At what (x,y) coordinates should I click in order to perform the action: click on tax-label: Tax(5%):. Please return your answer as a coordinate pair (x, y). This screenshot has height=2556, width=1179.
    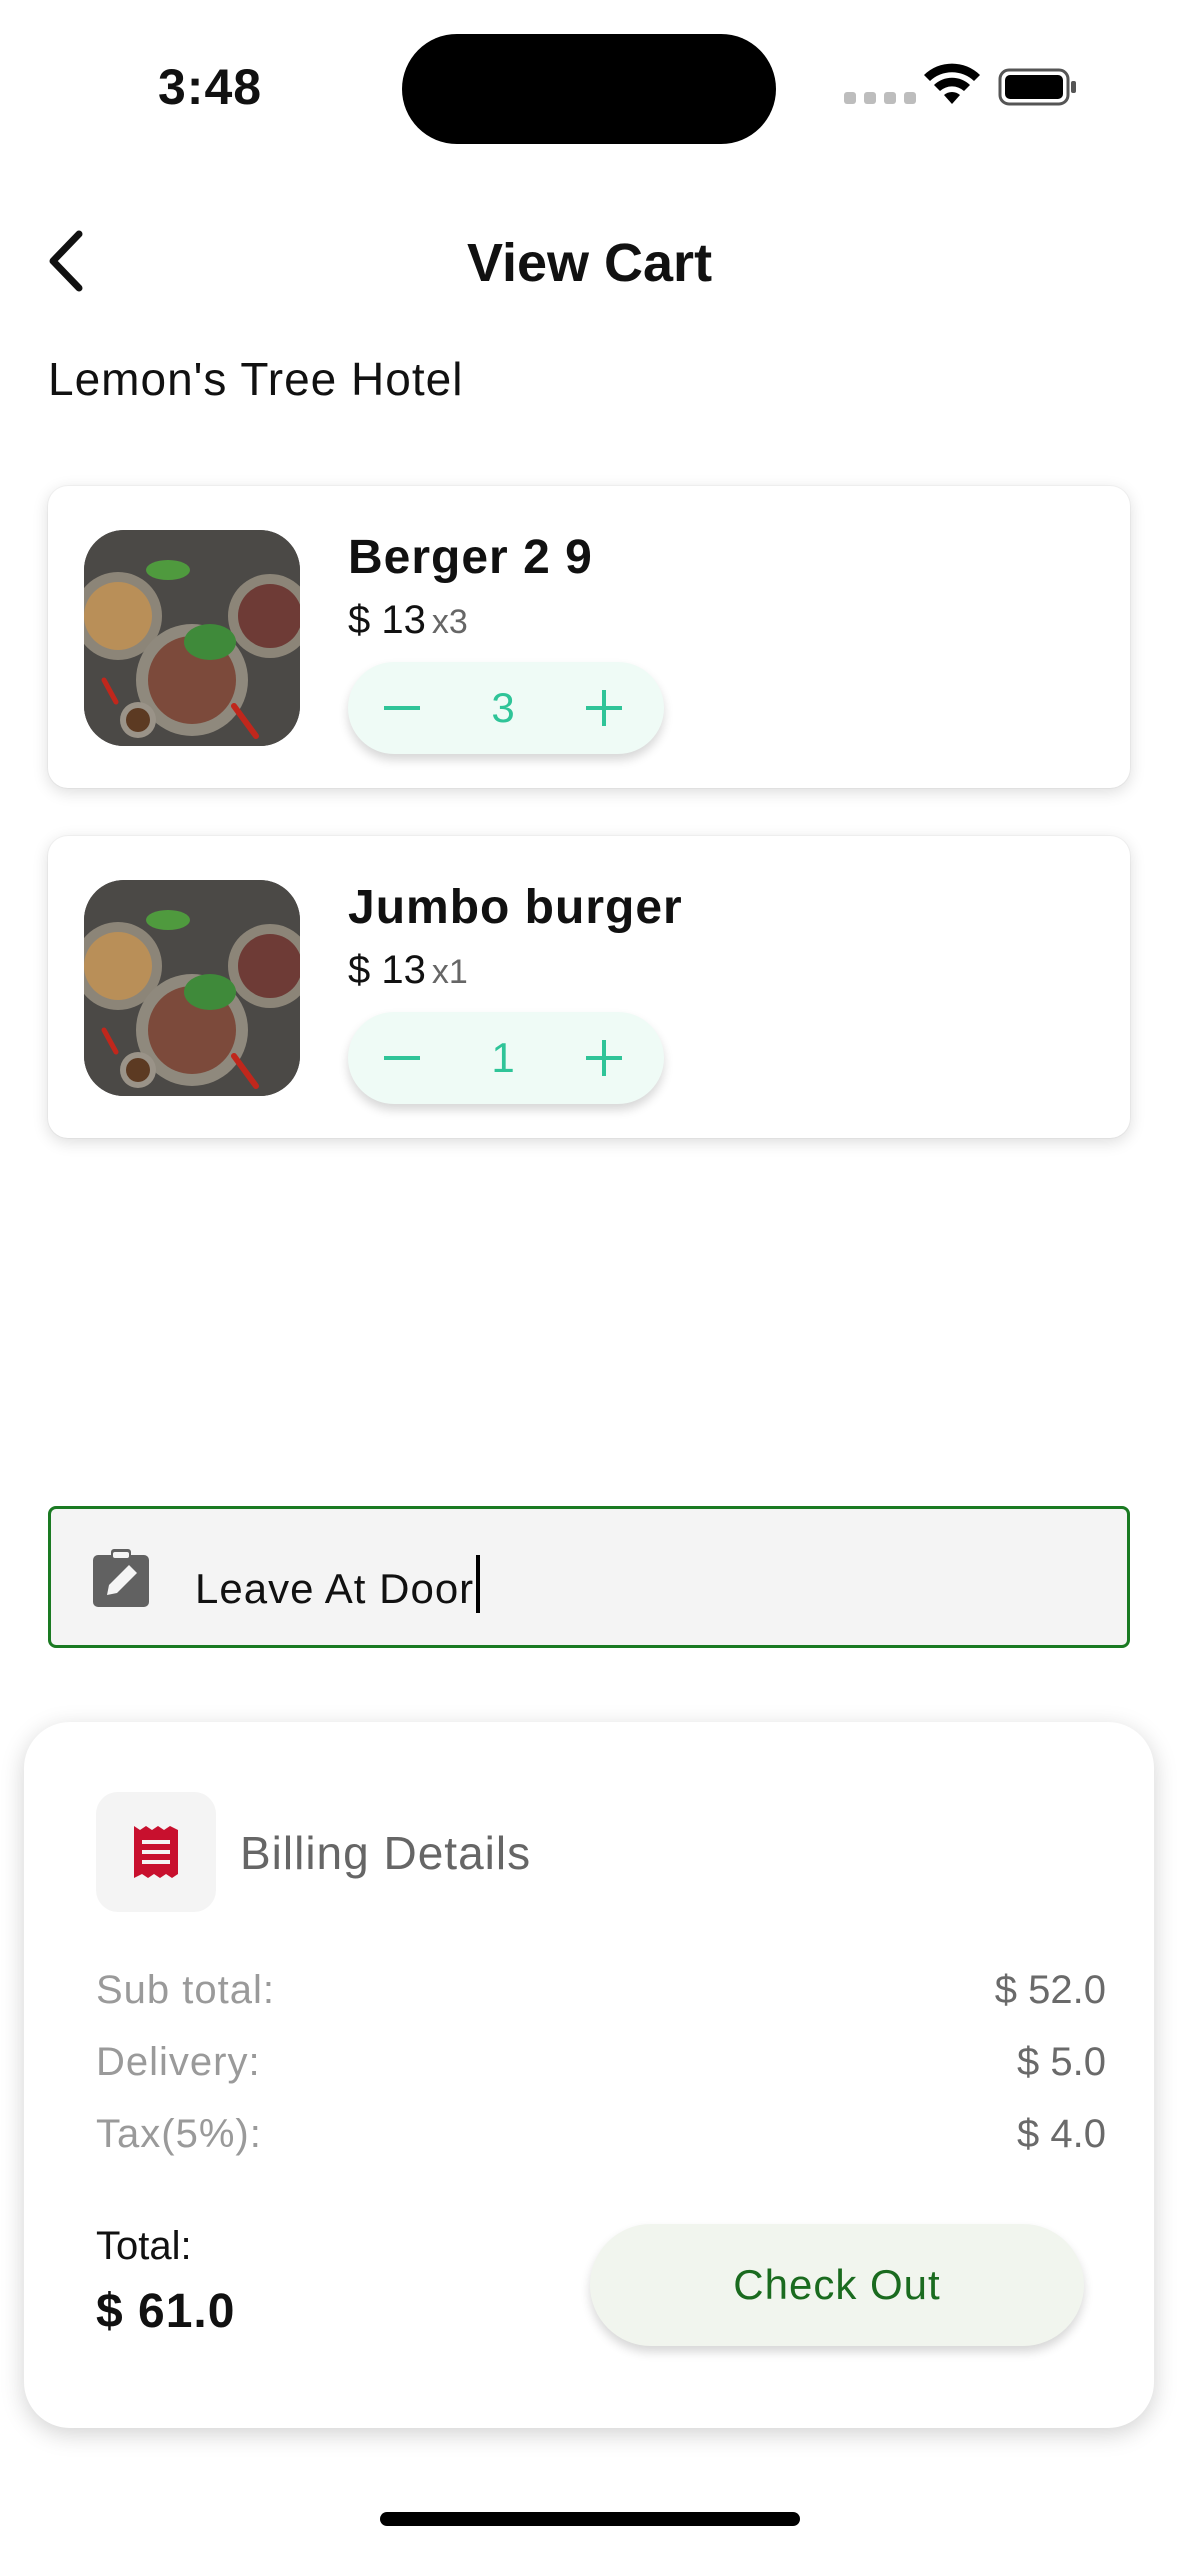
    Looking at the image, I should click on (179, 2134).